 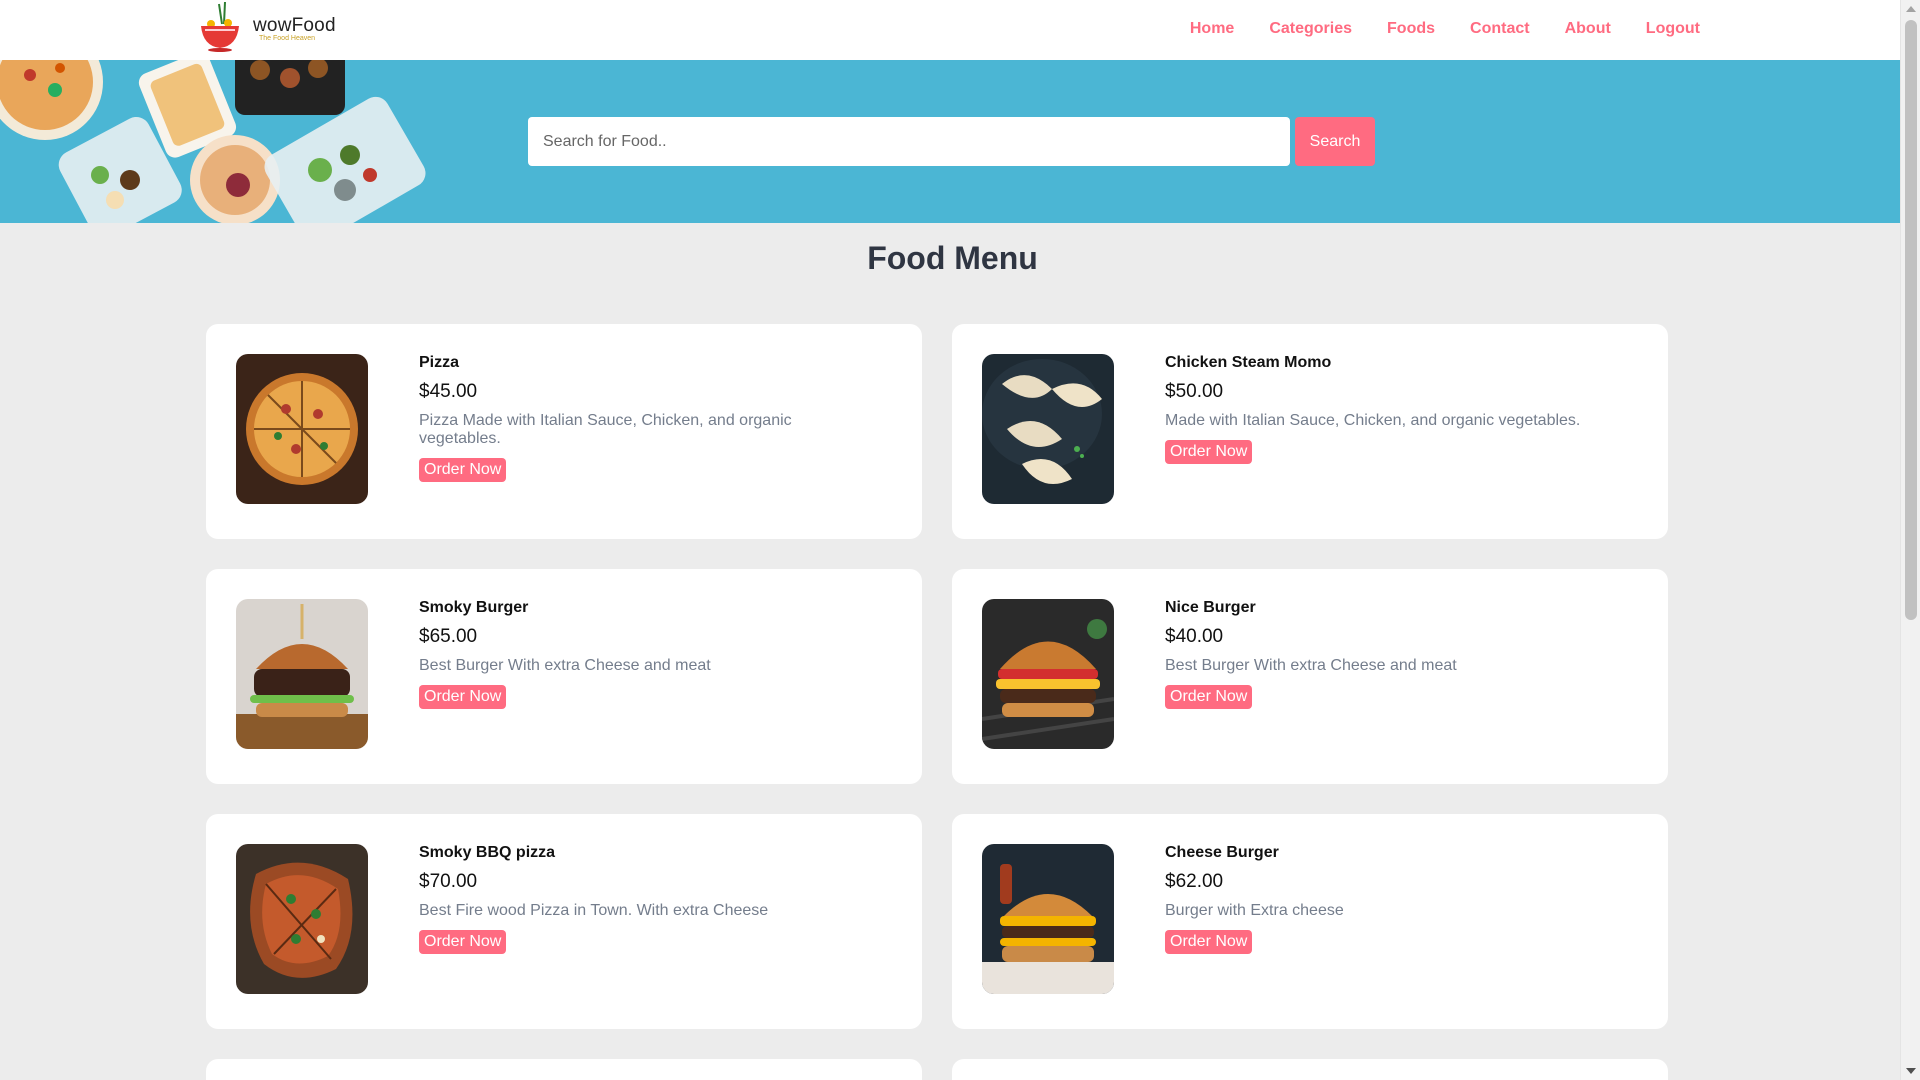 I want to click on brand-tagline: The Food Heaven, so click(x=287, y=38).